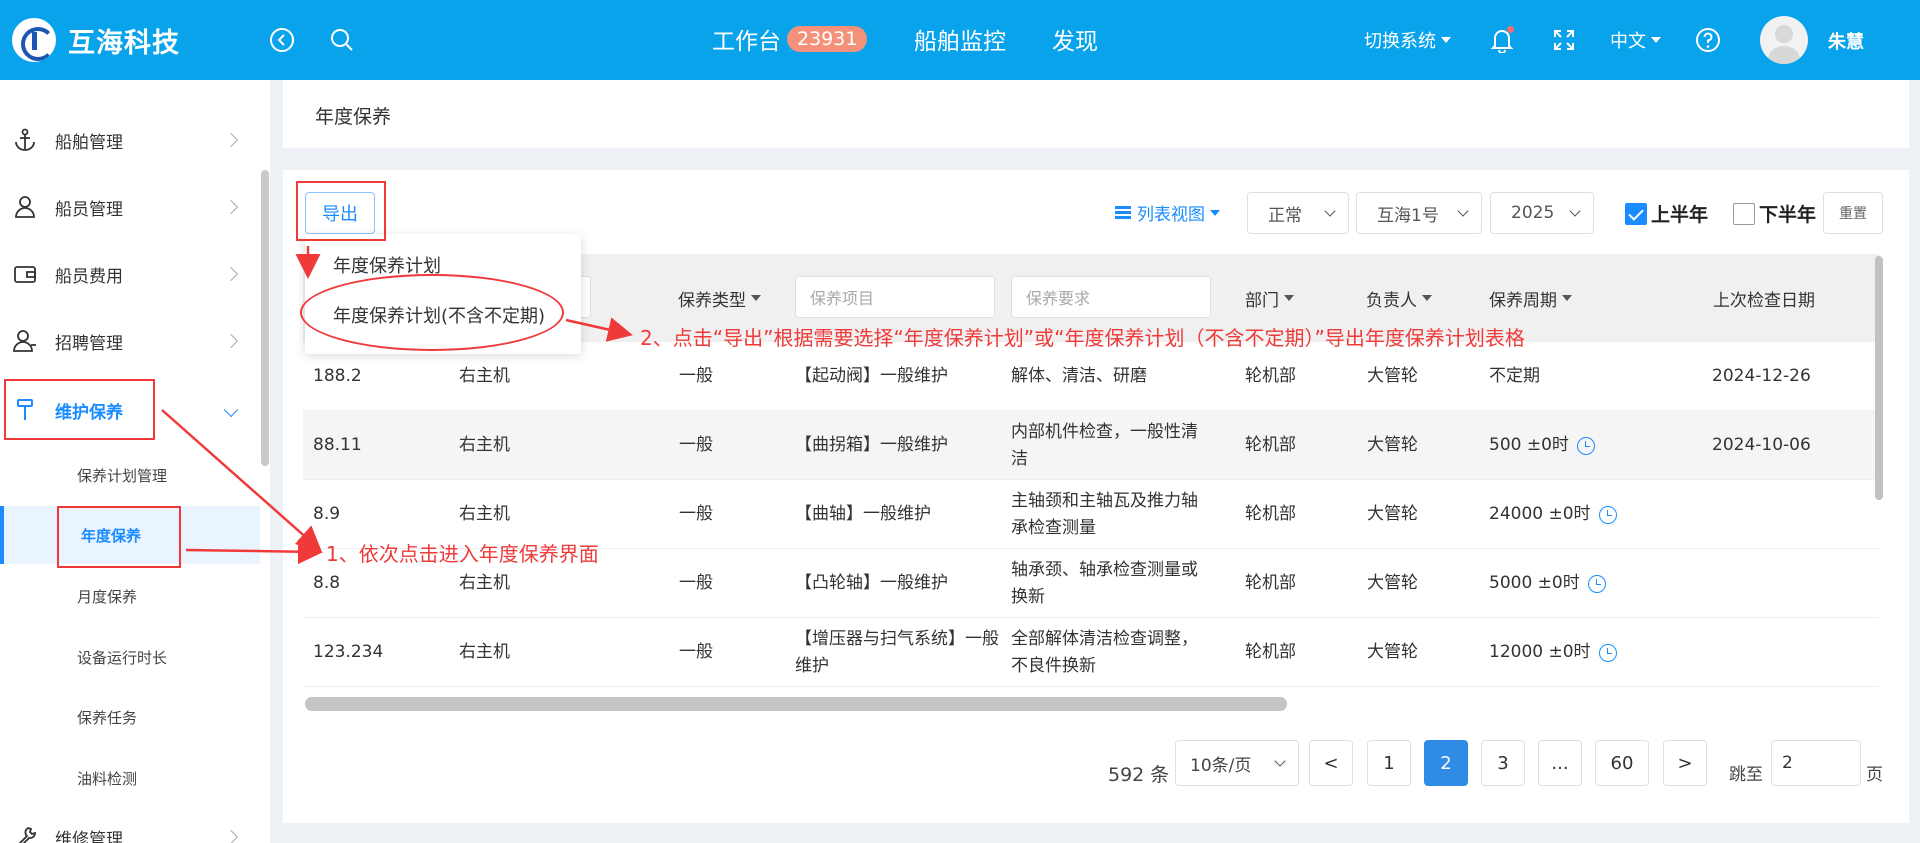 The width and height of the screenshot is (1920, 843). What do you see at coordinates (1680, 215) in the screenshot?
I see `first-half-label: 上半年` at bounding box center [1680, 215].